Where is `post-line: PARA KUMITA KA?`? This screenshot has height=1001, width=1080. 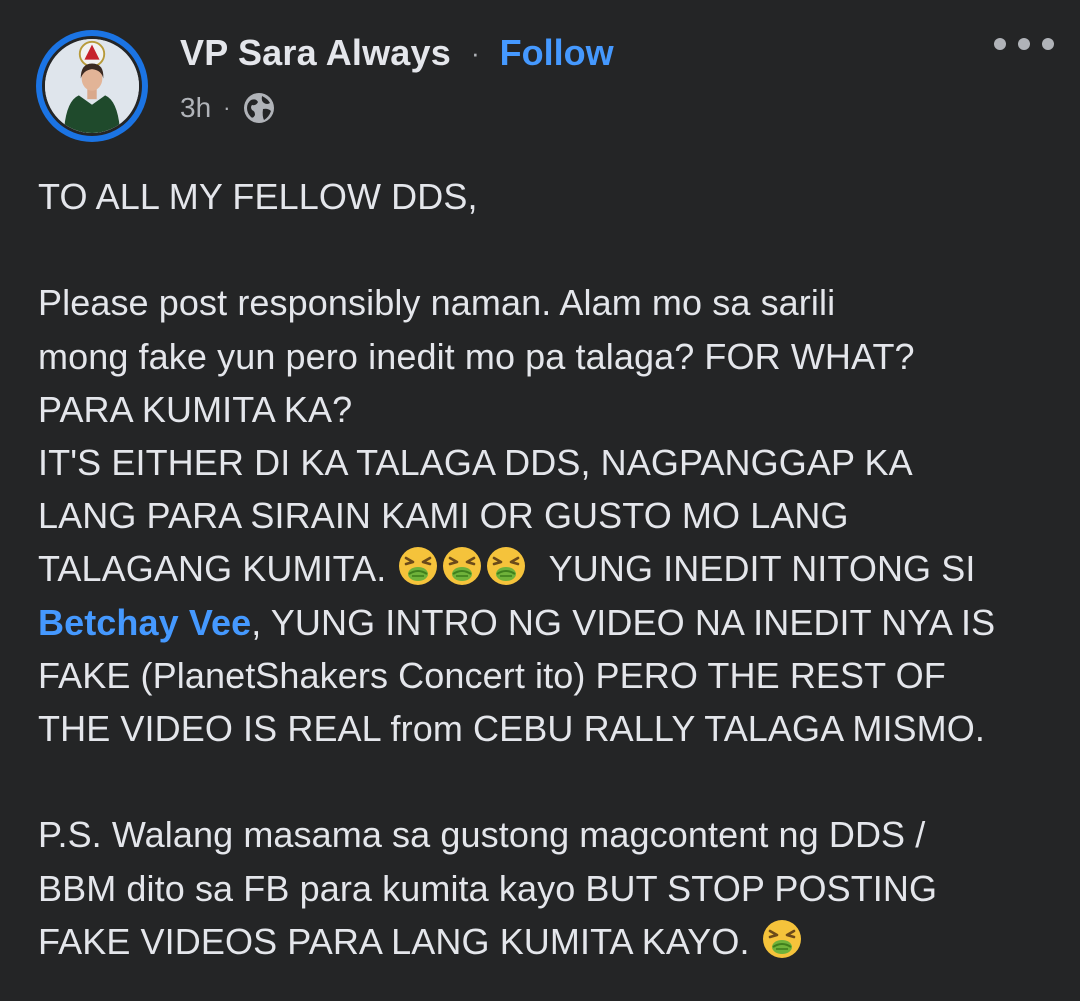 post-line: PARA KUMITA KA? is located at coordinates (195, 409).